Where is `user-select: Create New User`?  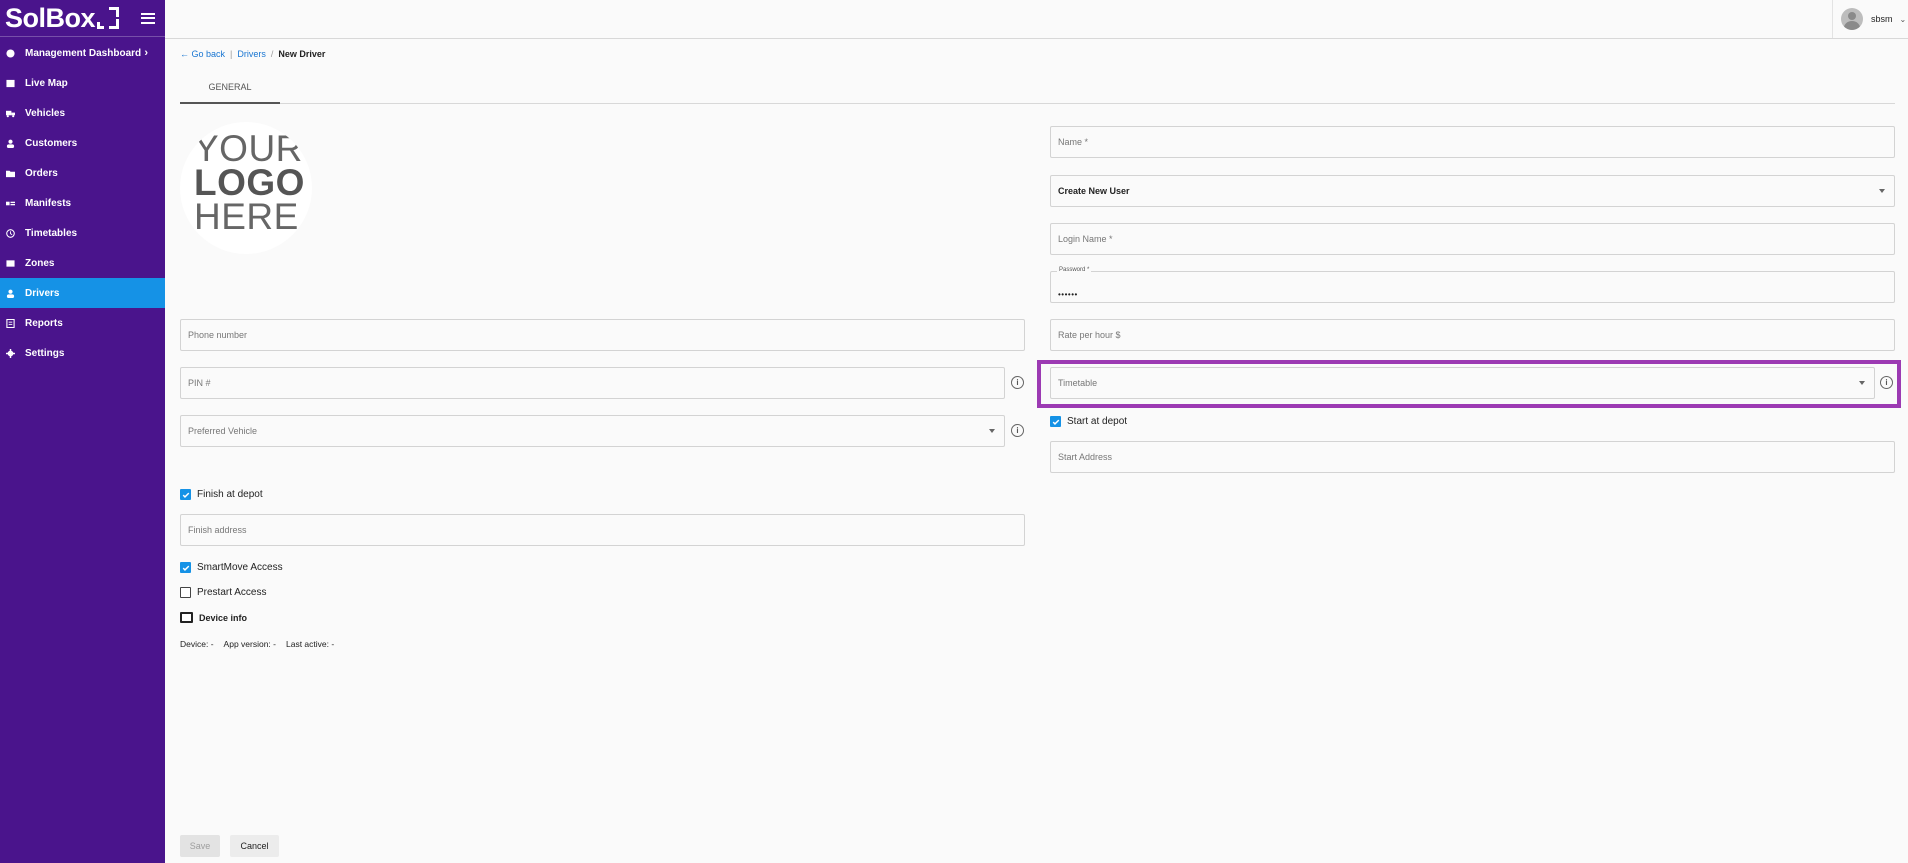 user-select: Create New User is located at coordinates (1472, 191).